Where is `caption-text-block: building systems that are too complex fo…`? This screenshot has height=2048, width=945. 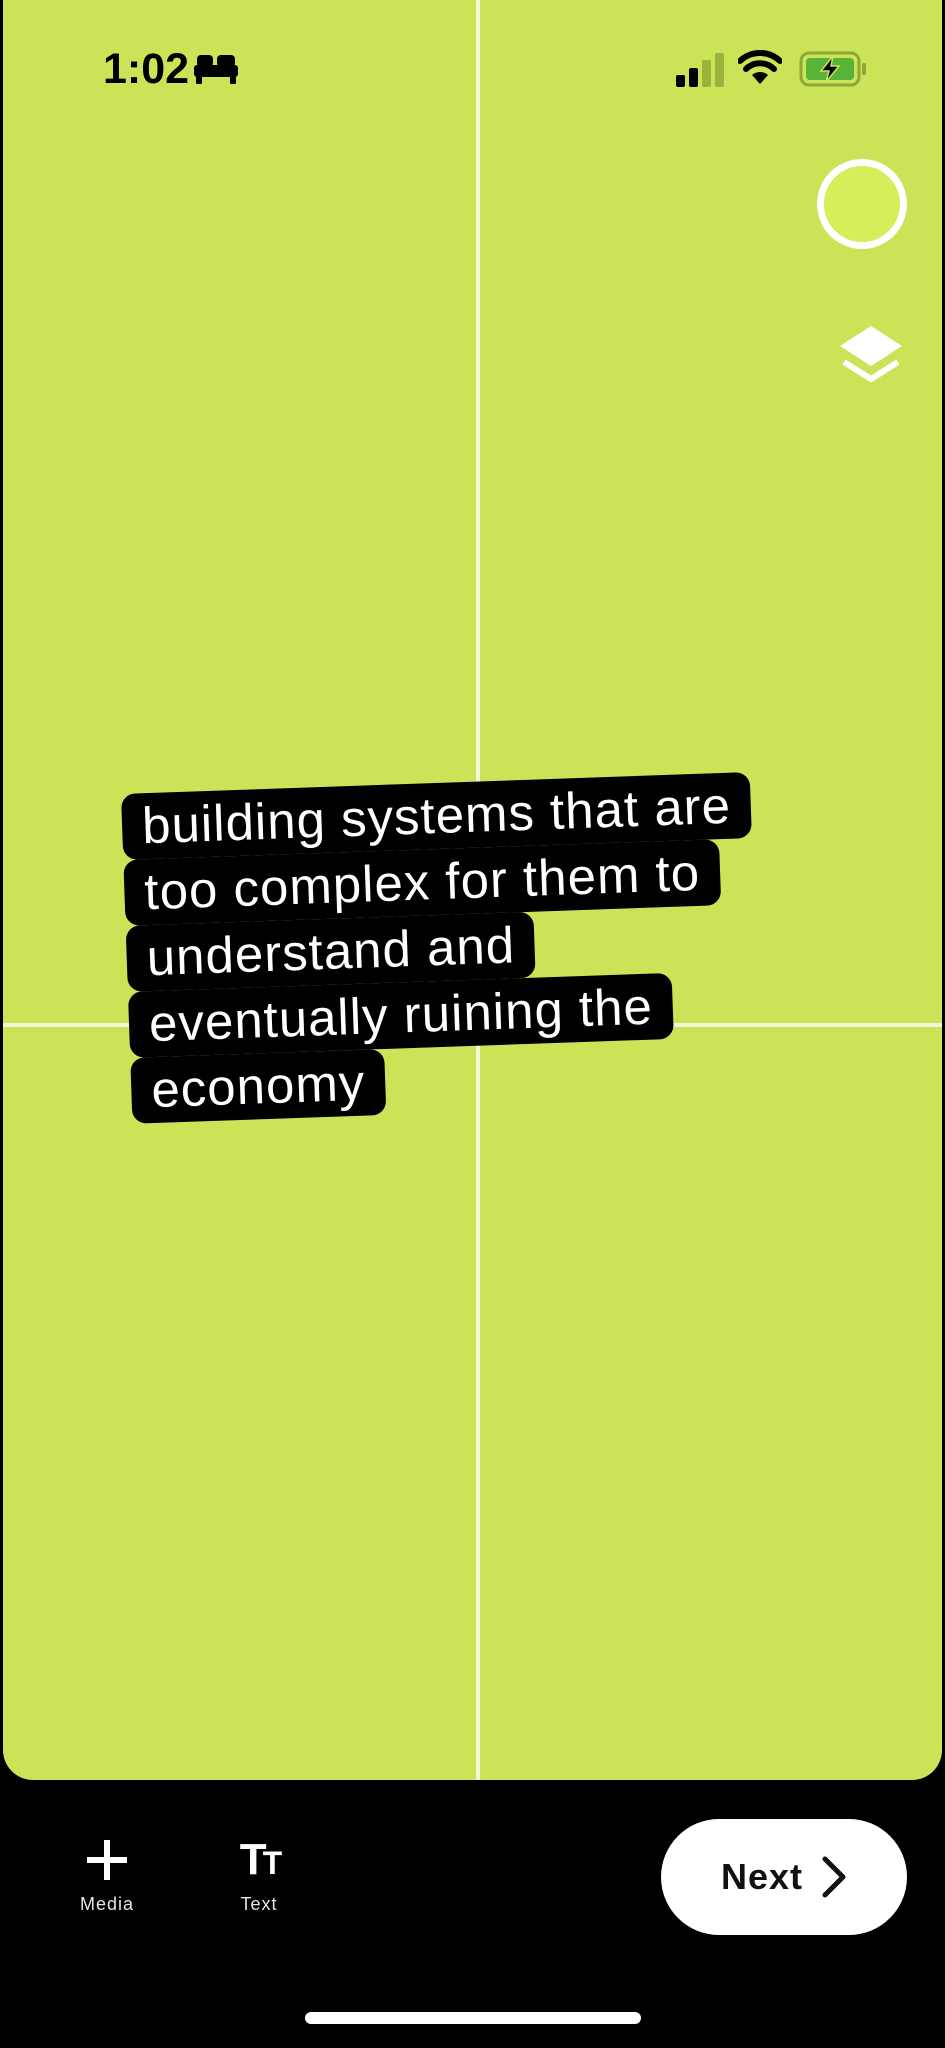 caption-text-block: building systems that are too complex fo… is located at coordinates (441, 948).